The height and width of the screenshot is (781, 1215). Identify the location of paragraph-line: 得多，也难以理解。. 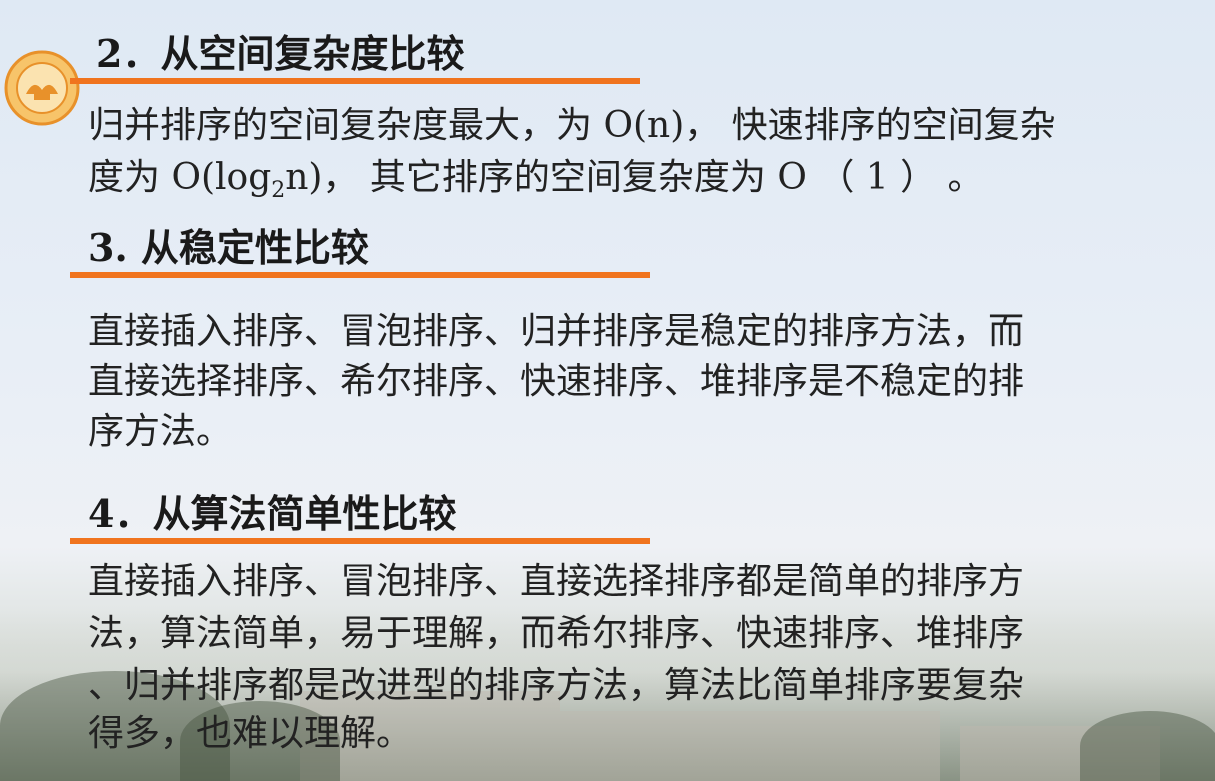
(250, 733).